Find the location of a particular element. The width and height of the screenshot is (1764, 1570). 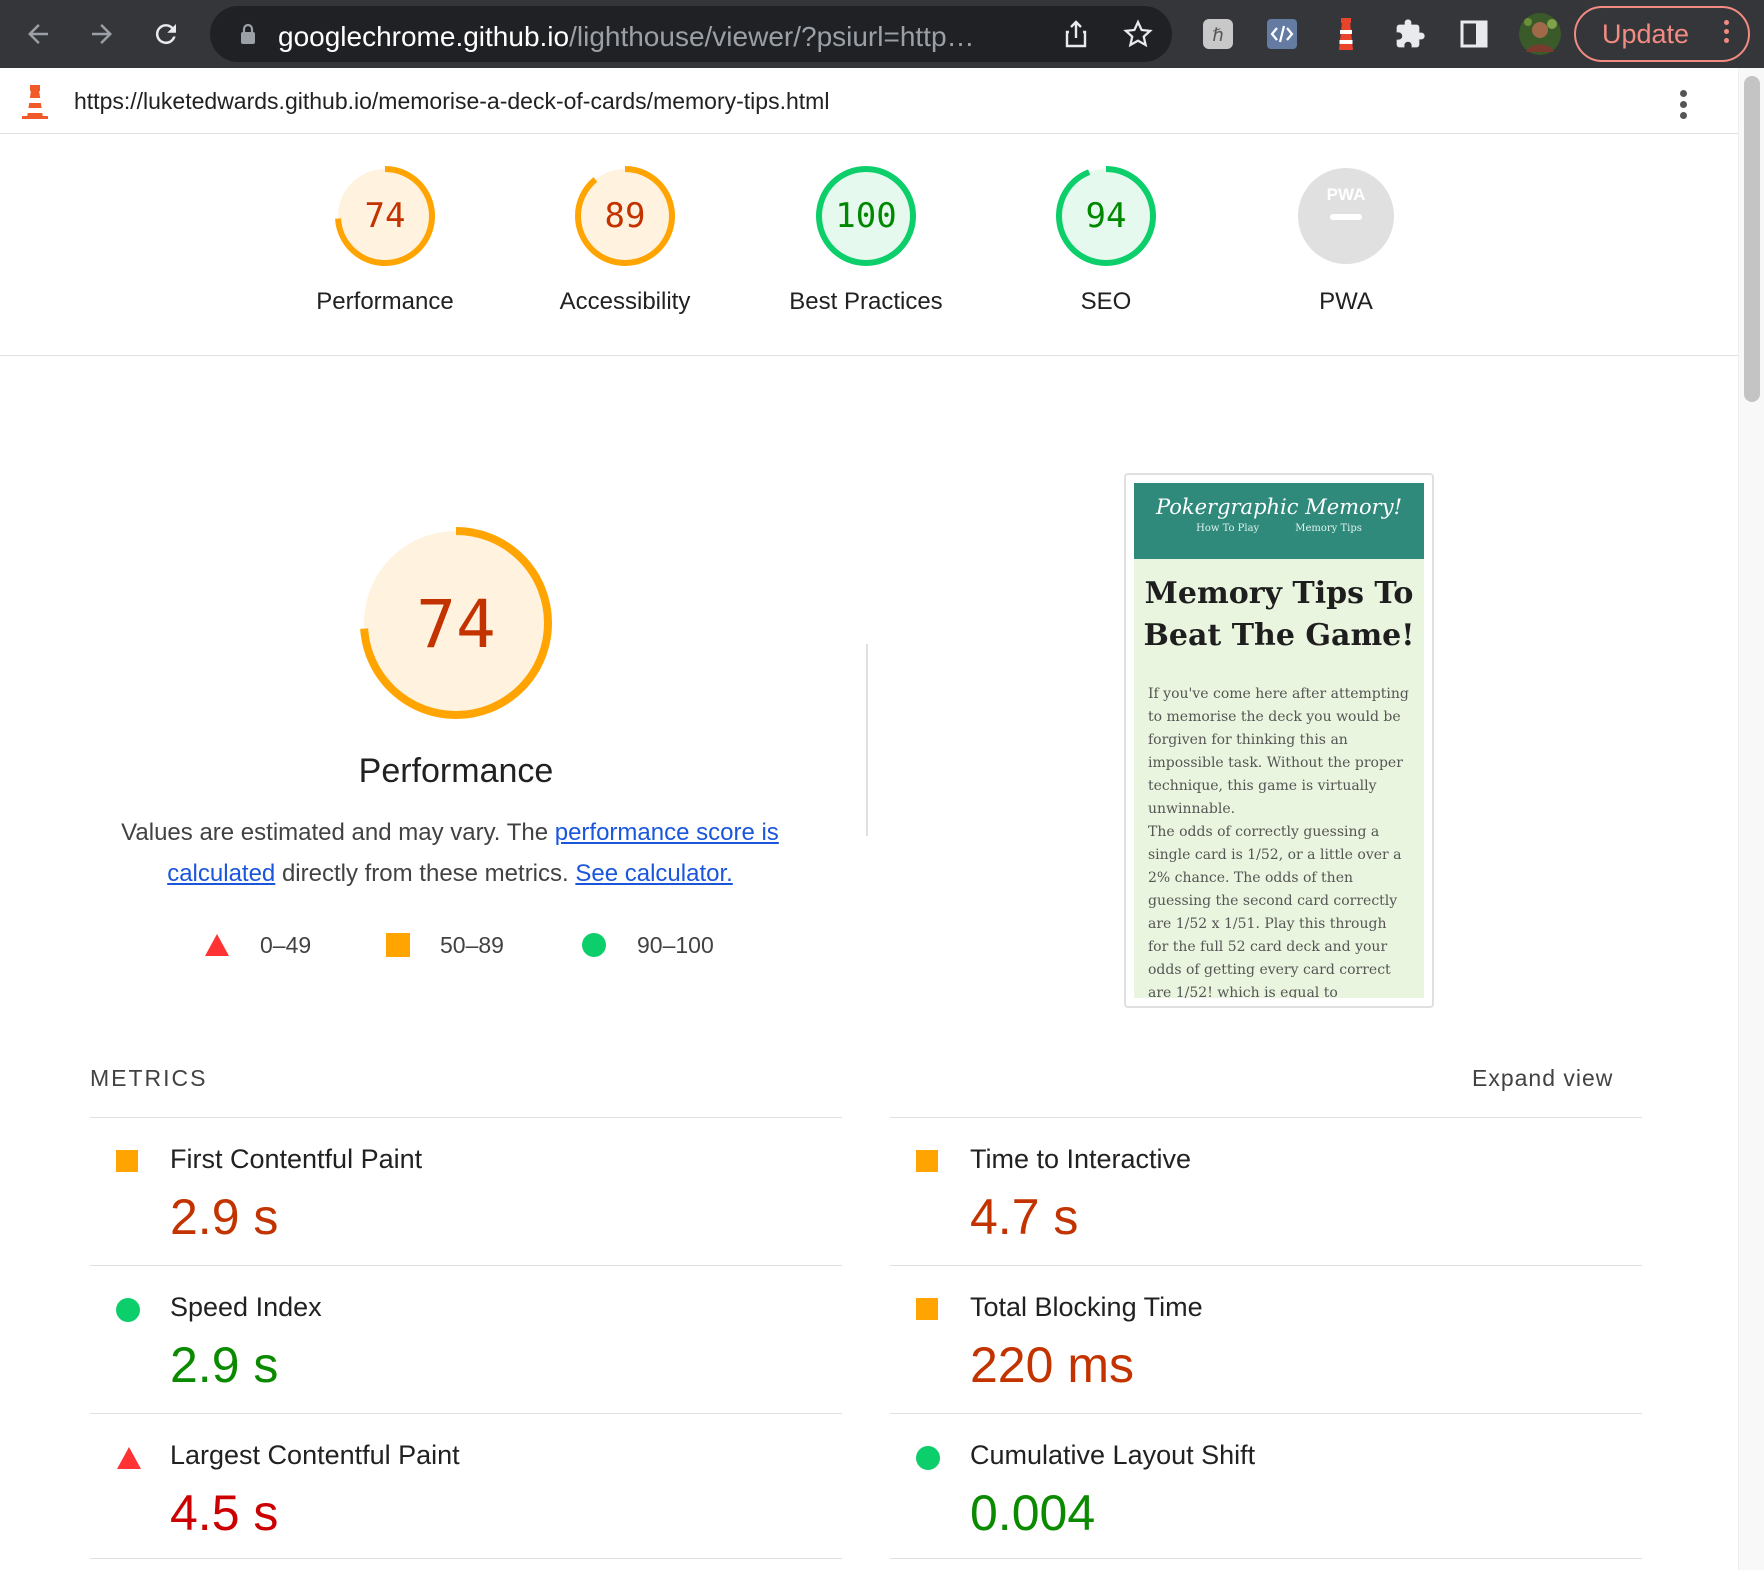

svg-text: ℏ is located at coordinates (1217, 35).